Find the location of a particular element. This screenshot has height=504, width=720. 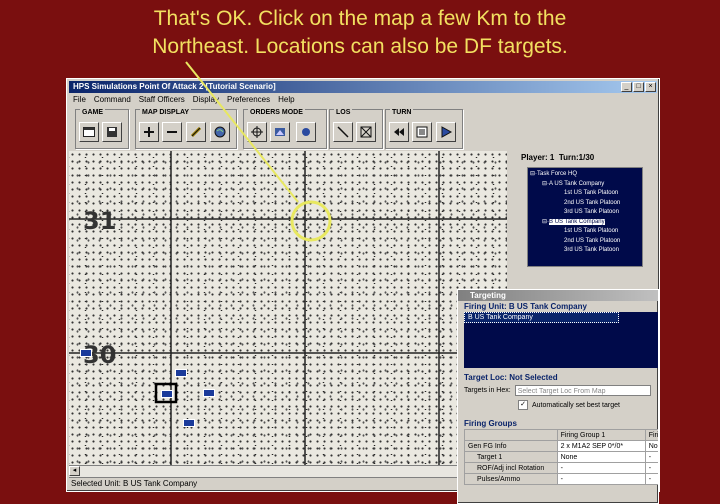

save-game-button is located at coordinates (112, 132).